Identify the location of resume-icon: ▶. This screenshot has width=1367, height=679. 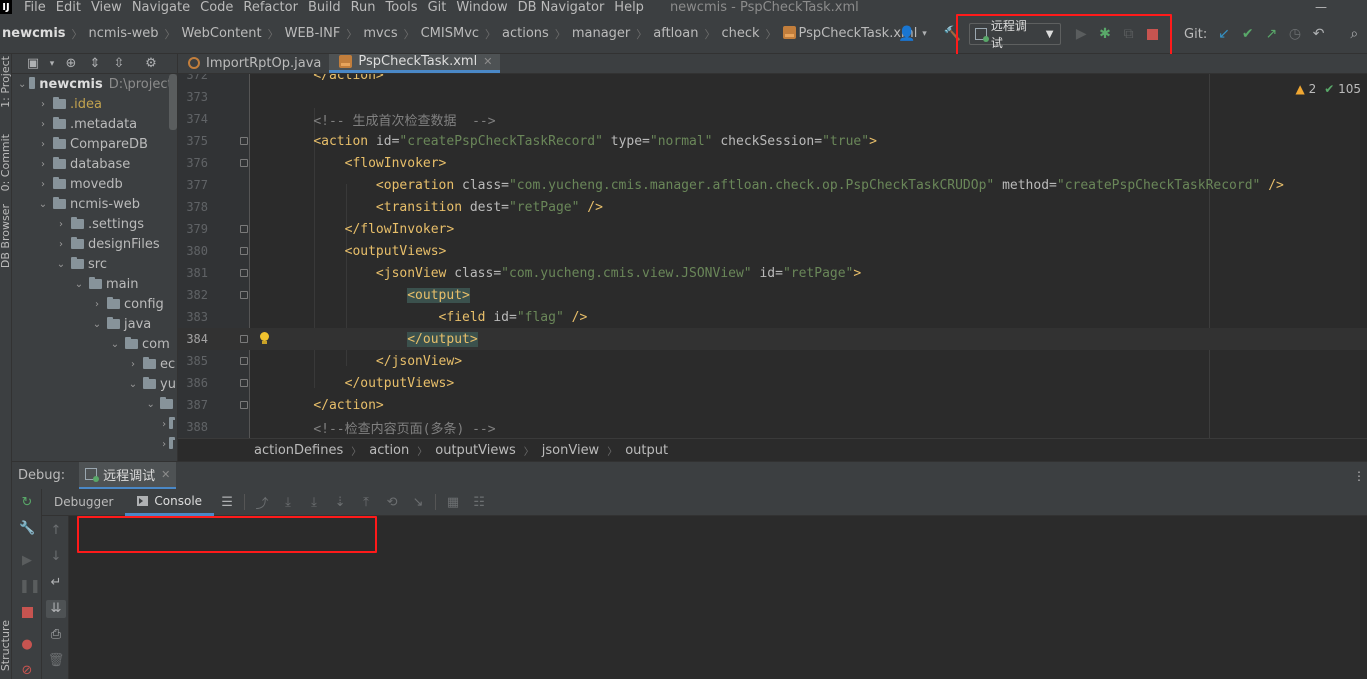
(27, 561).